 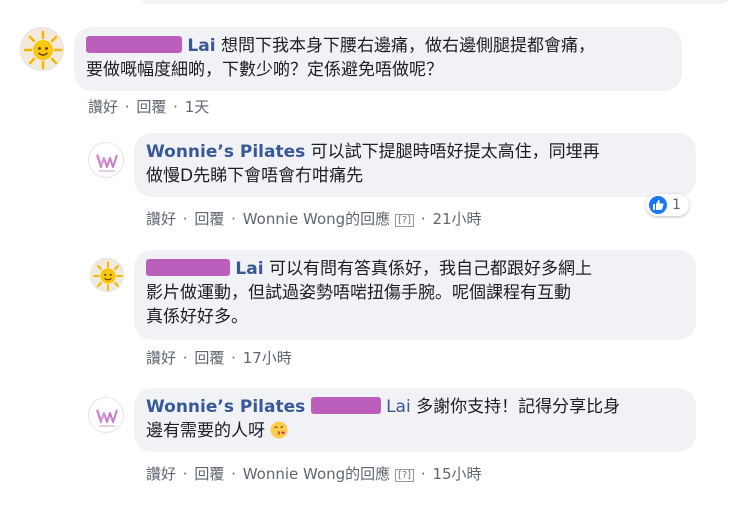 I want to click on comment-actions: 讚好 · 回覆 · 17小時, so click(x=219, y=358).